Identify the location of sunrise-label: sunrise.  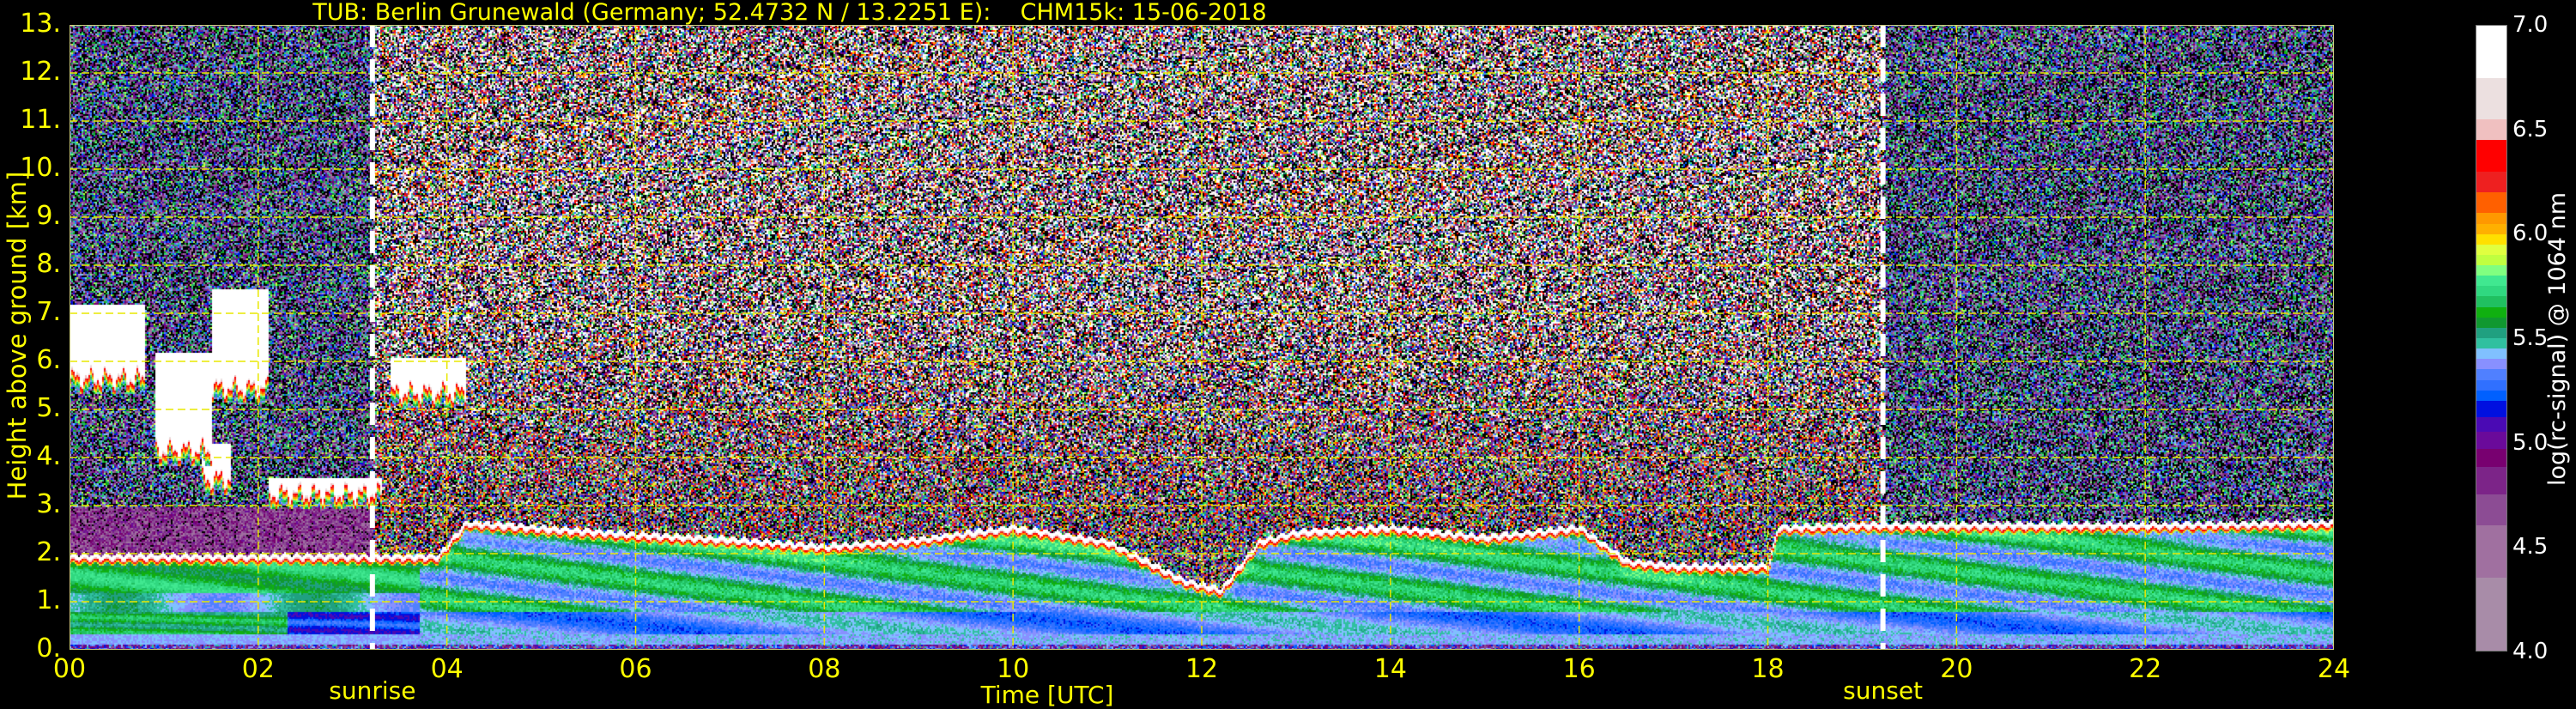
(372, 690).